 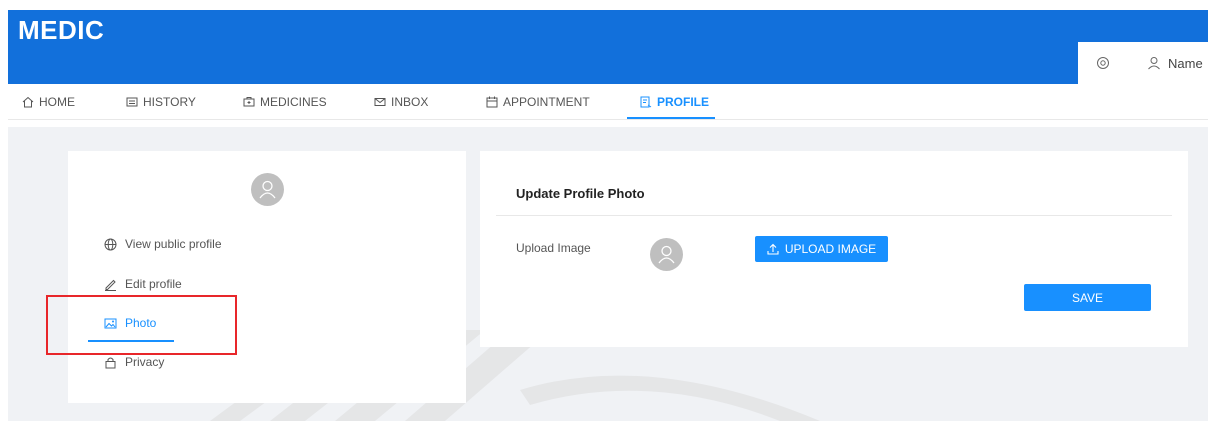 I want to click on card-title: Update Profile Photo, so click(x=580, y=193).